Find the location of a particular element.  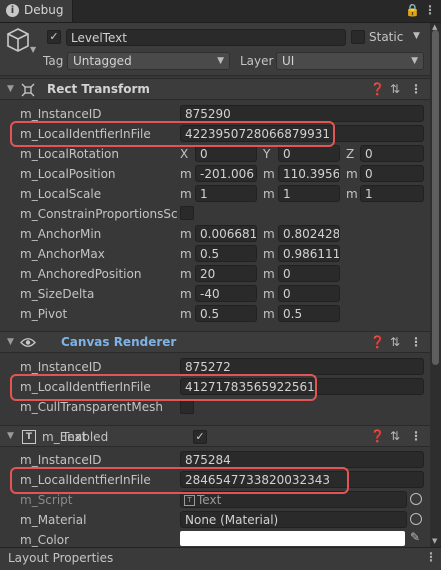

scale-z-field: 1 is located at coordinates (392, 193).